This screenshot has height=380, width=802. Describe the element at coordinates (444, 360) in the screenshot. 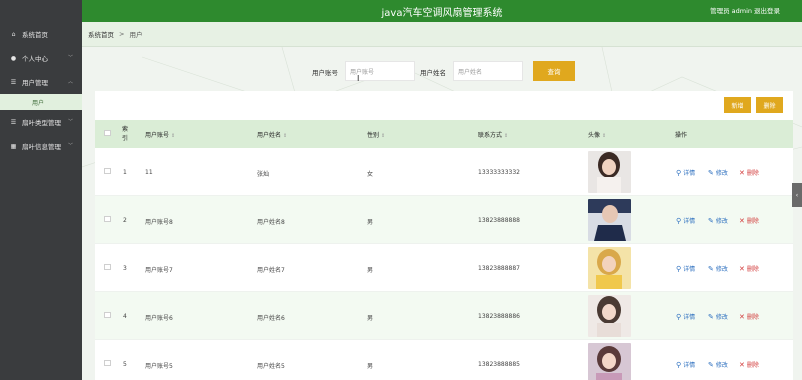

I see `table-row: 5 用户账号5 用户姓名5 男 13823888885 ⚲ 详情 ✎ 修改 ✕ 删除` at that location.